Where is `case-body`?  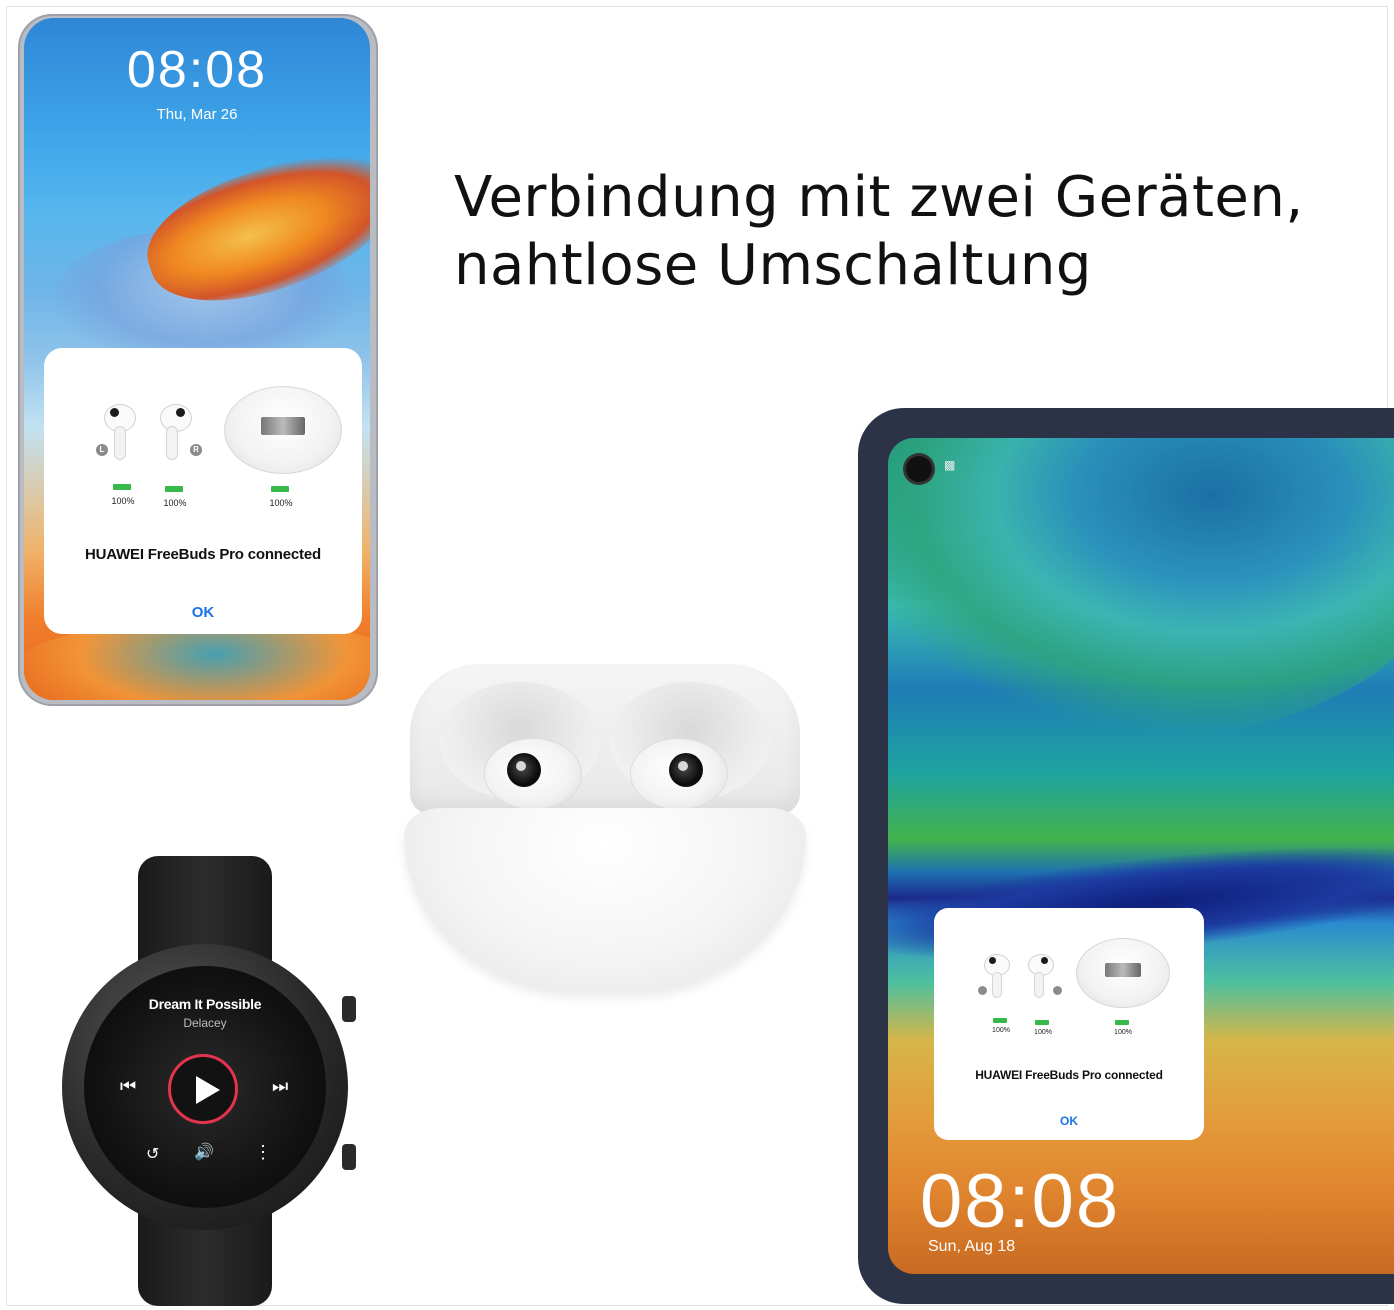 case-body is located at coordinates (605, 900).